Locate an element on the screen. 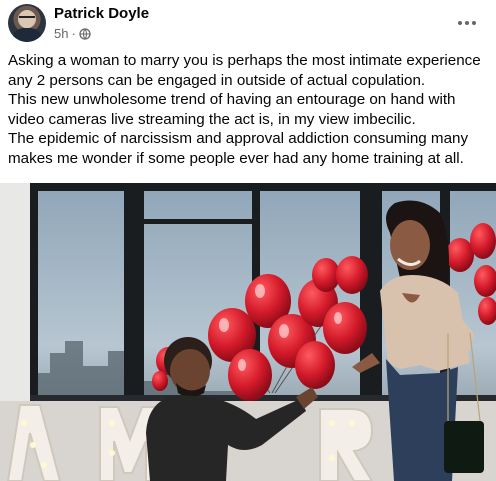  author-avatar is located at coordinates (27, 23).